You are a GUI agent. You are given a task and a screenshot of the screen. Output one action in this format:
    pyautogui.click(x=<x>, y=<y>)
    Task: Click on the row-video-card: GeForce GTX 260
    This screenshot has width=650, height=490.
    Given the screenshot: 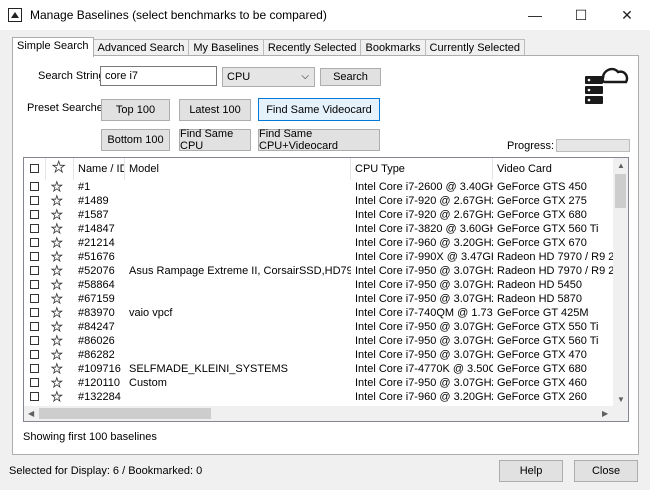 What is the action you would take?
    pyautogui.click(x=542, y=397)
    